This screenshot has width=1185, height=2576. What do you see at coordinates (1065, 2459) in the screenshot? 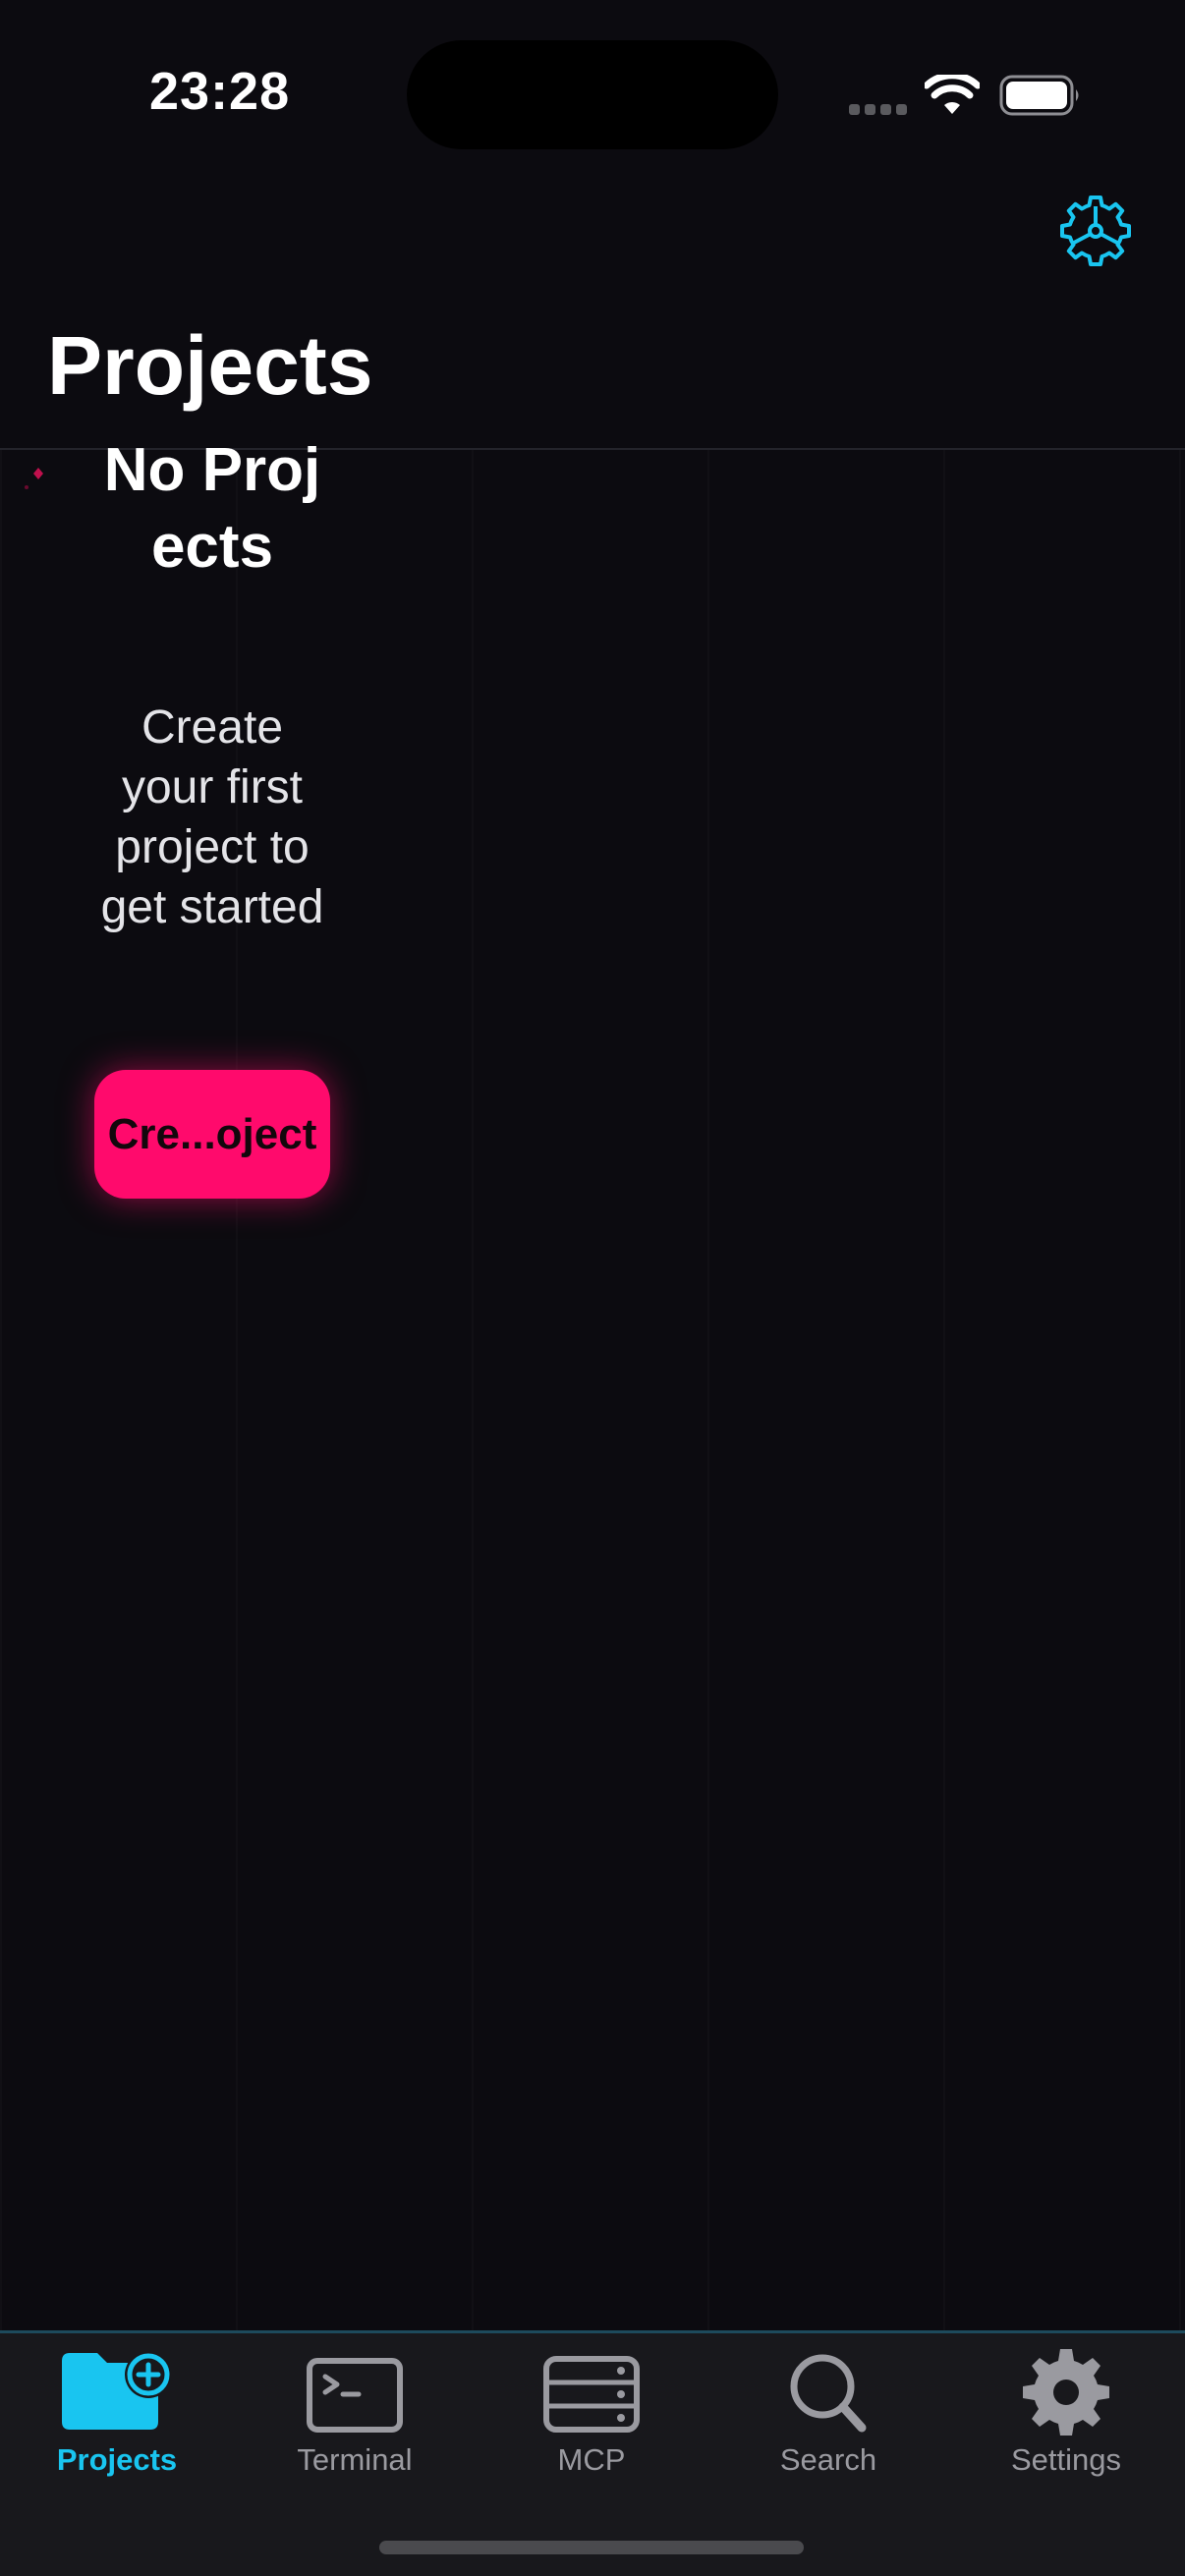
I see `tab-label-settings: Settings` at bounding box center [1065, 2459].